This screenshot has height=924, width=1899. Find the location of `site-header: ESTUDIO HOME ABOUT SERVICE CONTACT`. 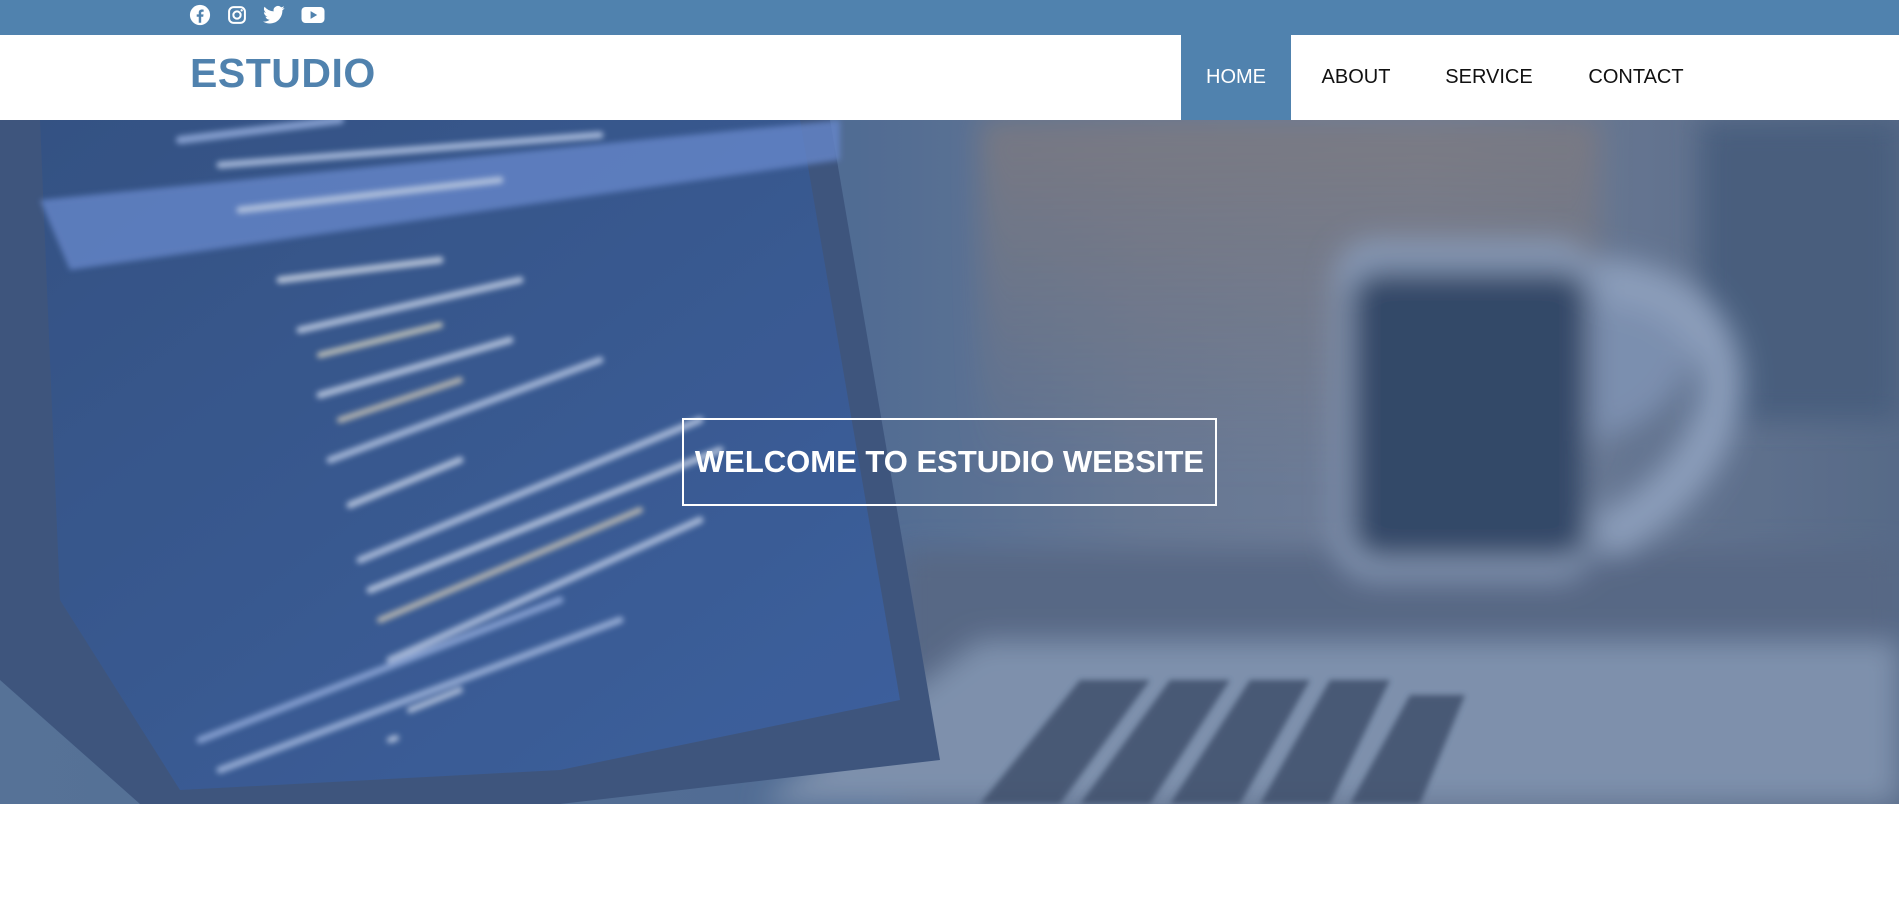

site-header: ESTUDIO HOME ABOUT SERVICE CONTACT is located at coordinates (949, 77).